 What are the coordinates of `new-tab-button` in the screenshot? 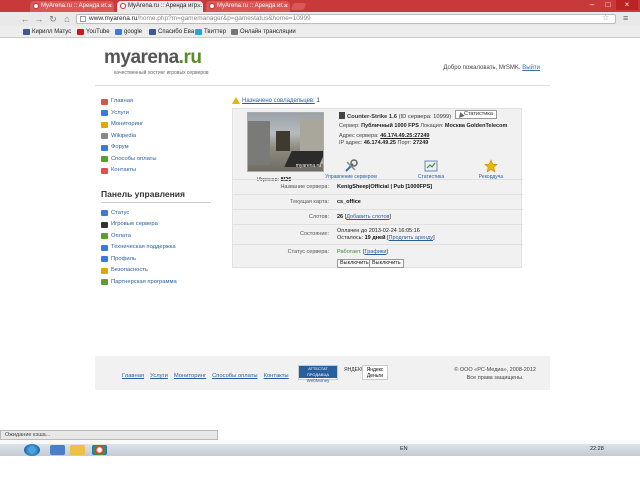 It's located at (298, 6).